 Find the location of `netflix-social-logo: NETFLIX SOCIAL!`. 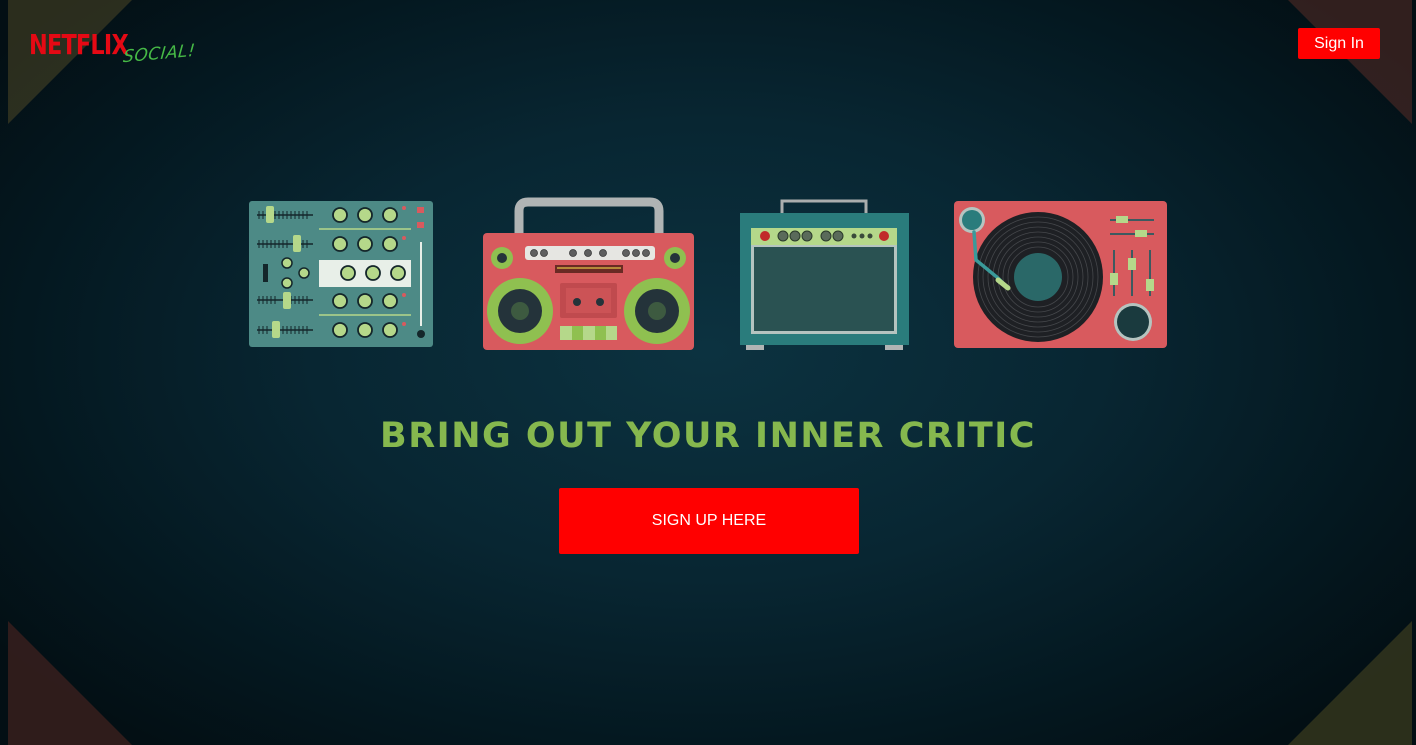

netflix-social-logo: NETFLIX SOCIAL! is located at coordinates (112, 48).